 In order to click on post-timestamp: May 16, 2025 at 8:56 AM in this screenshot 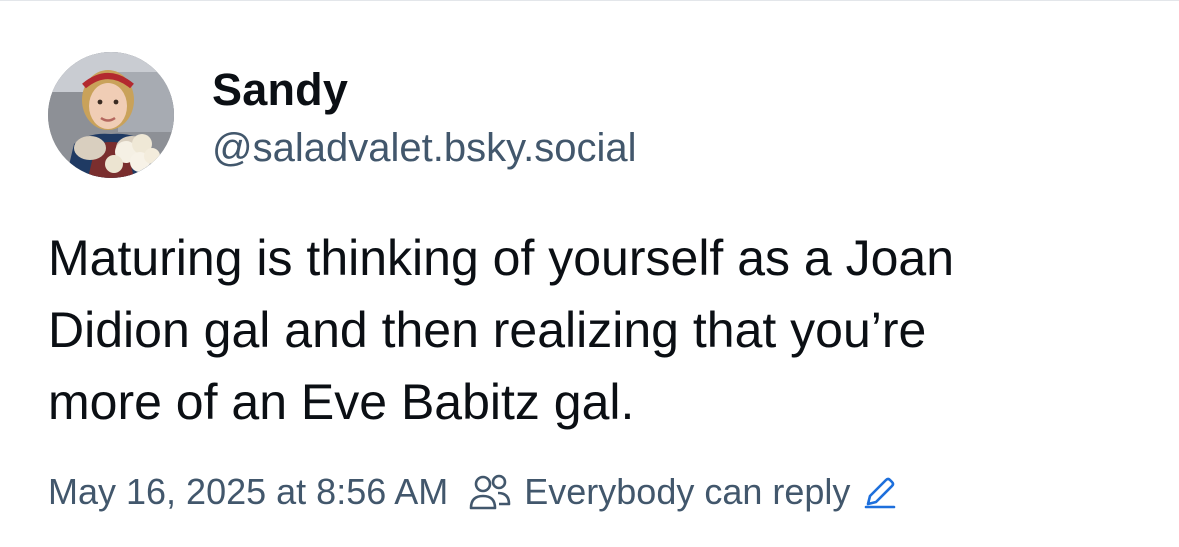, I will do `click(248, 492)`.